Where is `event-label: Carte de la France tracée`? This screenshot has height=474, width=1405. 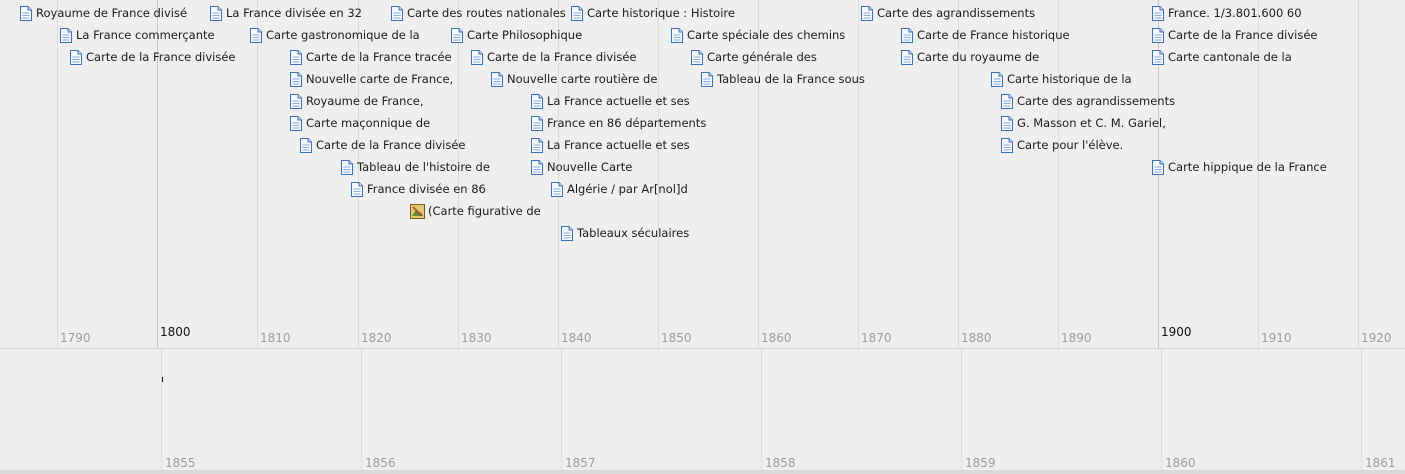 event-label: Carte de la France tracée is located at coordinates (379, 57).